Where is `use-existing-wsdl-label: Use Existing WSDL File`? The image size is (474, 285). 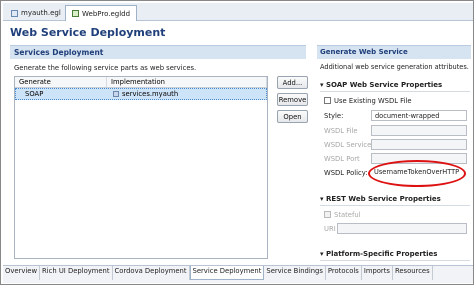
use-existing-wsdl-label: Use Existing WSDL File is located at coordinates (373, 101).